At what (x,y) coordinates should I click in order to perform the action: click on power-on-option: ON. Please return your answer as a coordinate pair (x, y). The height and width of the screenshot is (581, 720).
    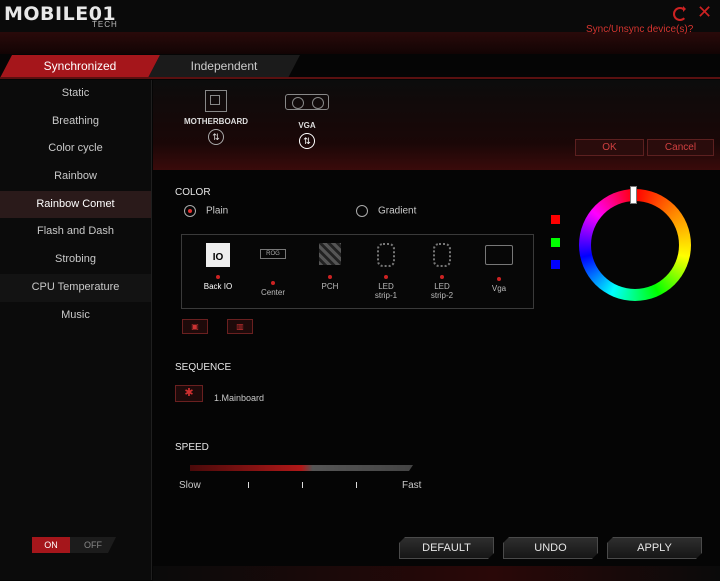
    Looking at the image, I should click on (51, 545).